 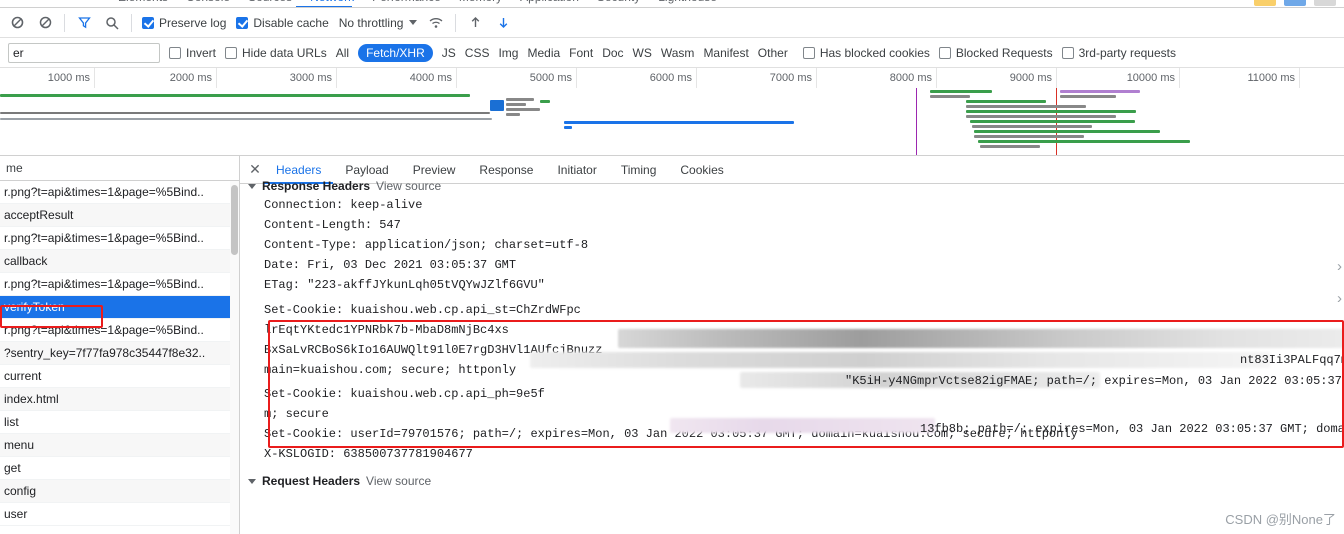 I want to click on invert-label: Invert, so click(x=201, y=52).